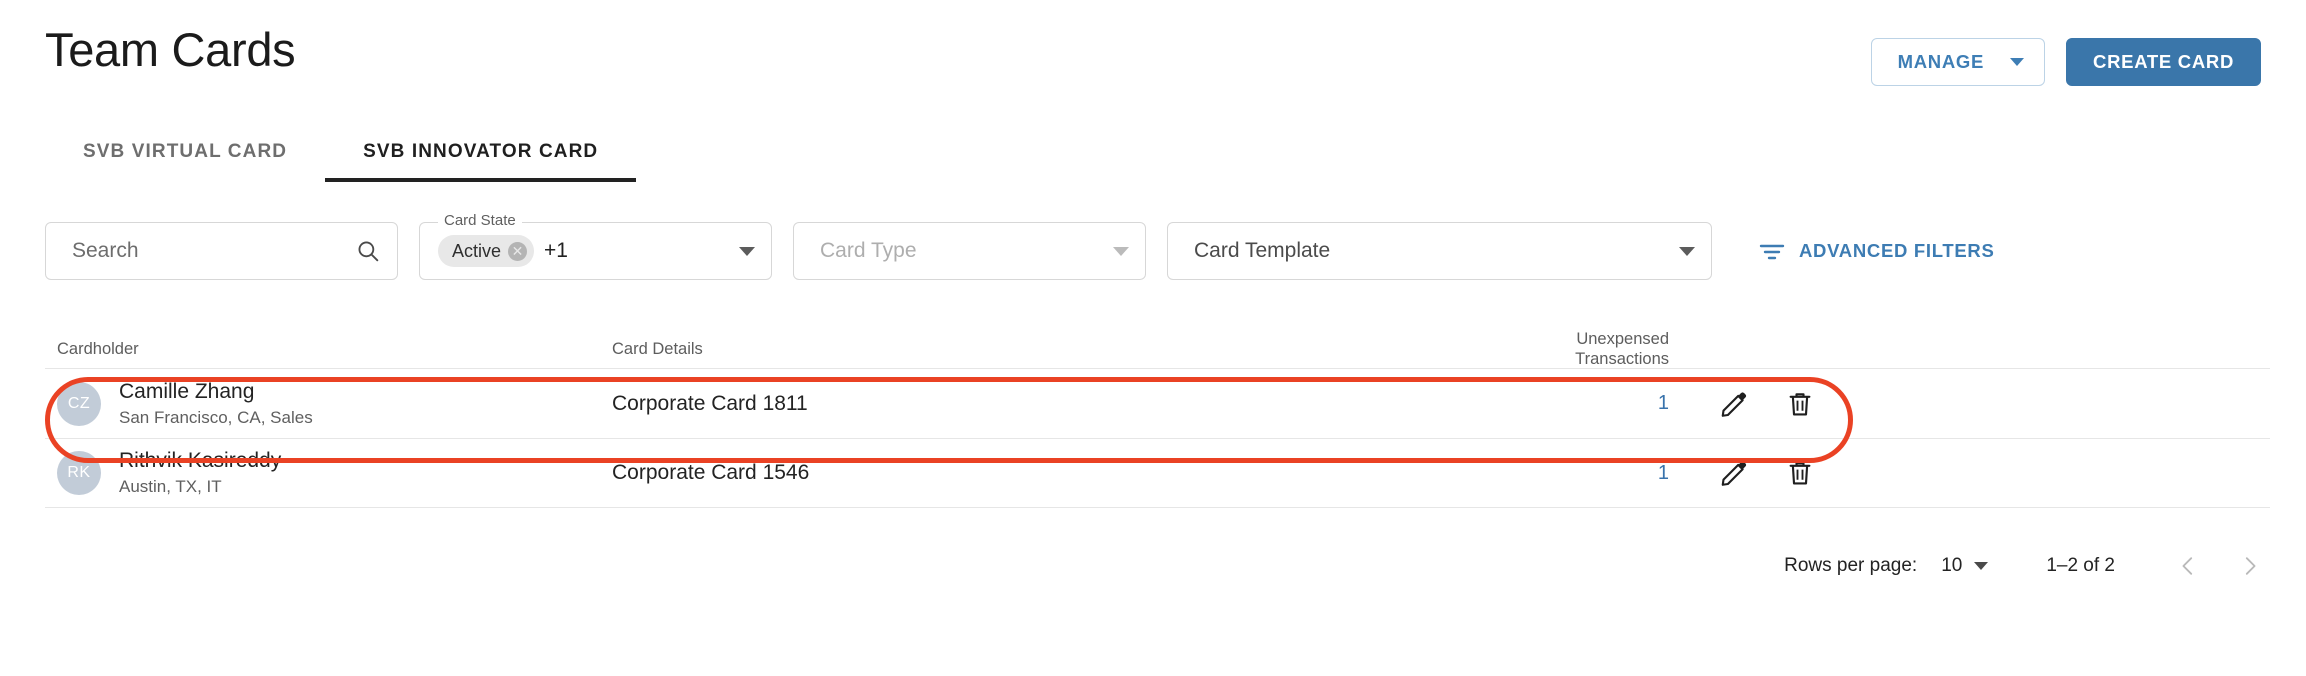  I want to click on tab-bar: SVB VIRTUAL CARD SVB INNOVATOR CARD, so click(341, 161).